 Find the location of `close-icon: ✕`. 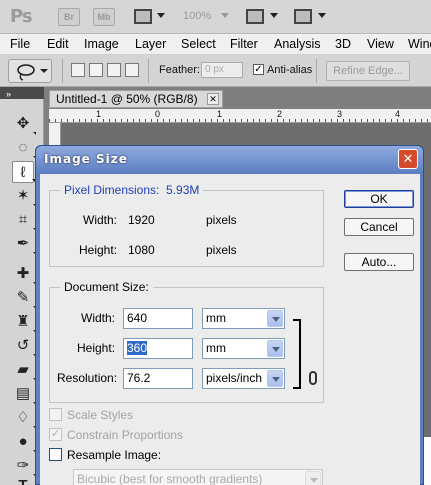

close-icon: ✕ is located at coordinates (213, 99).